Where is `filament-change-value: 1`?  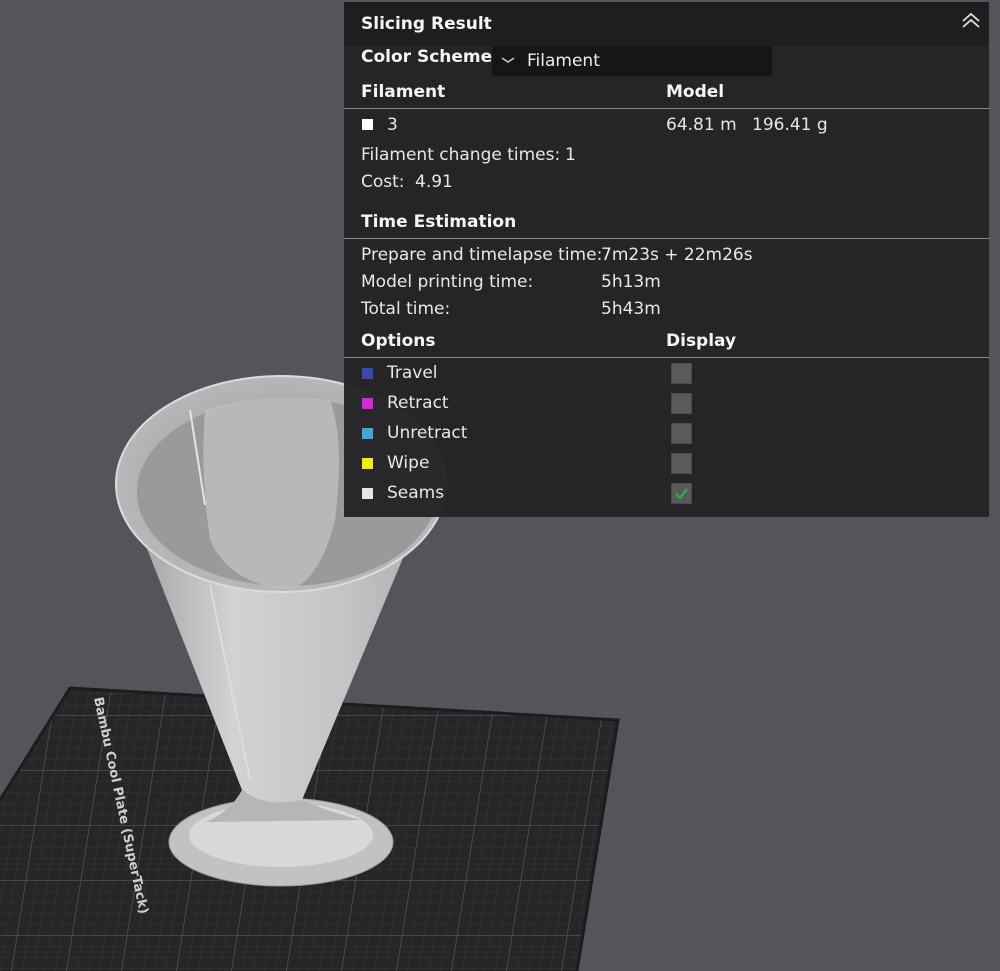
filament-change-value: 1 is located at coordinates (570, 155).